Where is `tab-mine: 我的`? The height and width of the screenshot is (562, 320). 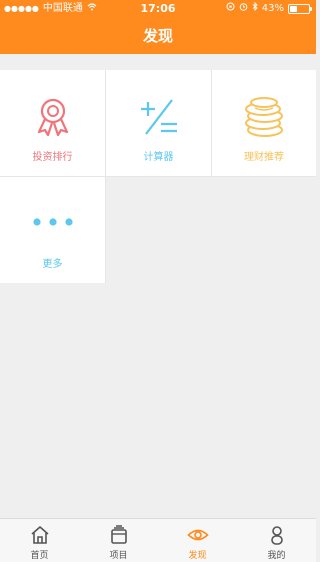
tab-mine: 我的 is located at coordinates (276, 540).